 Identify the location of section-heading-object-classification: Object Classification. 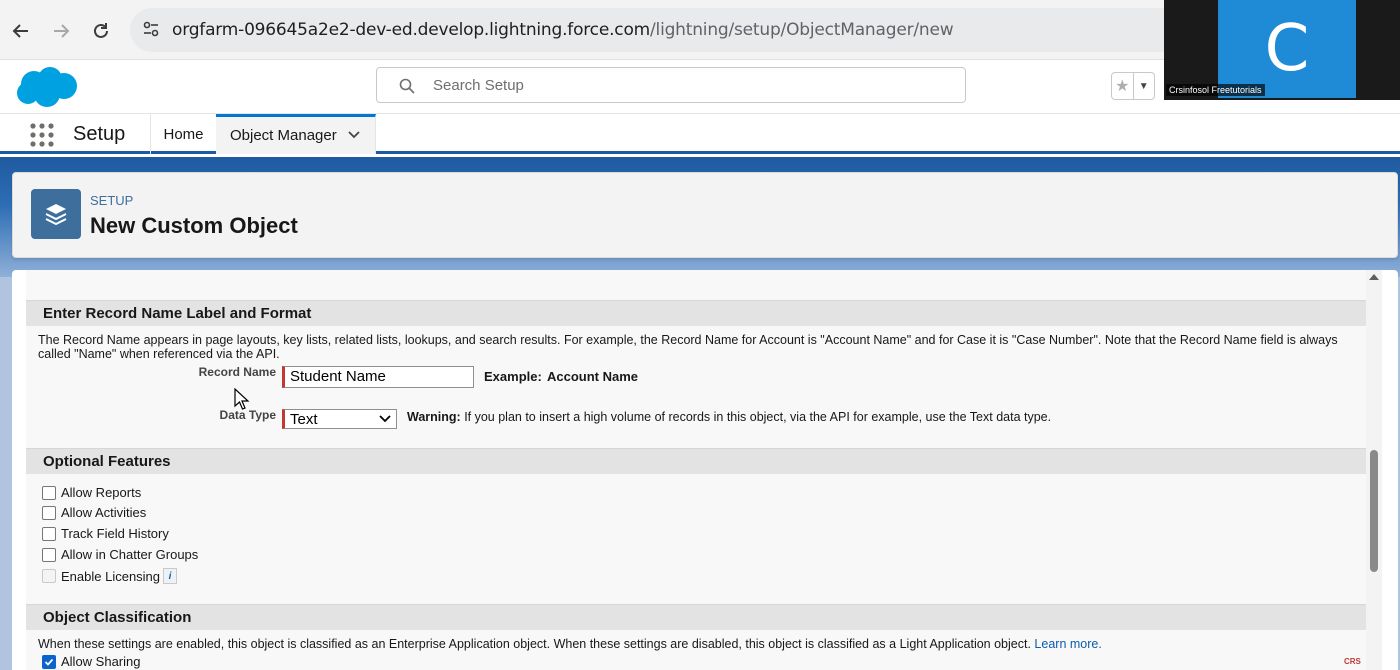
(697, 617).